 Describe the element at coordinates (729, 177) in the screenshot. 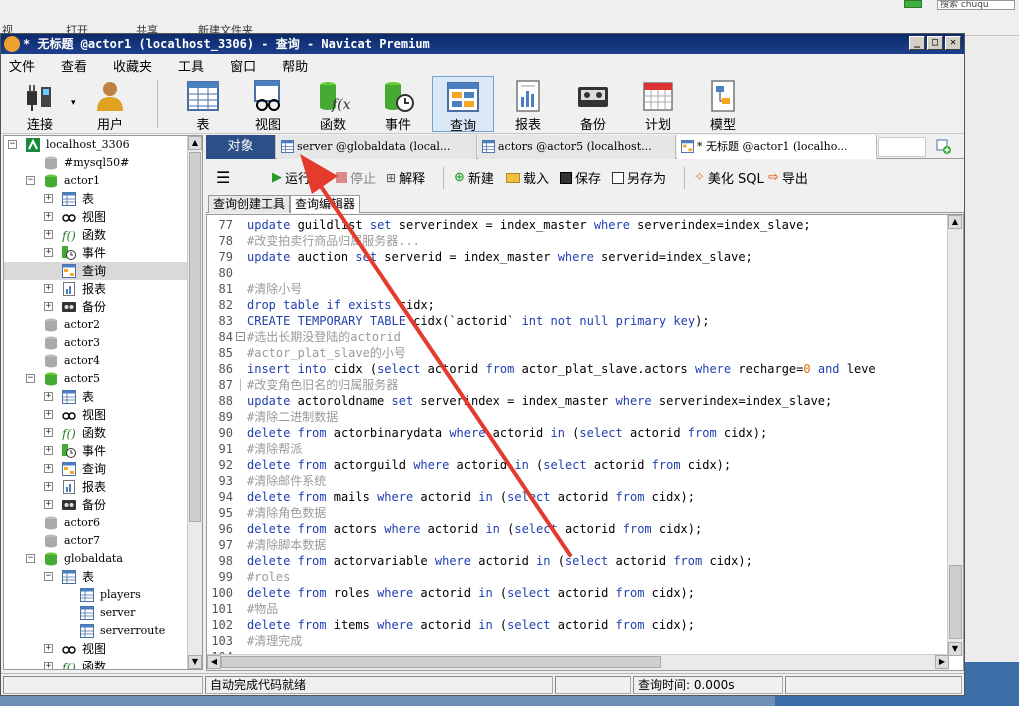

I see `beautify-sql-button: ✧ 美化 SQL` at that location.